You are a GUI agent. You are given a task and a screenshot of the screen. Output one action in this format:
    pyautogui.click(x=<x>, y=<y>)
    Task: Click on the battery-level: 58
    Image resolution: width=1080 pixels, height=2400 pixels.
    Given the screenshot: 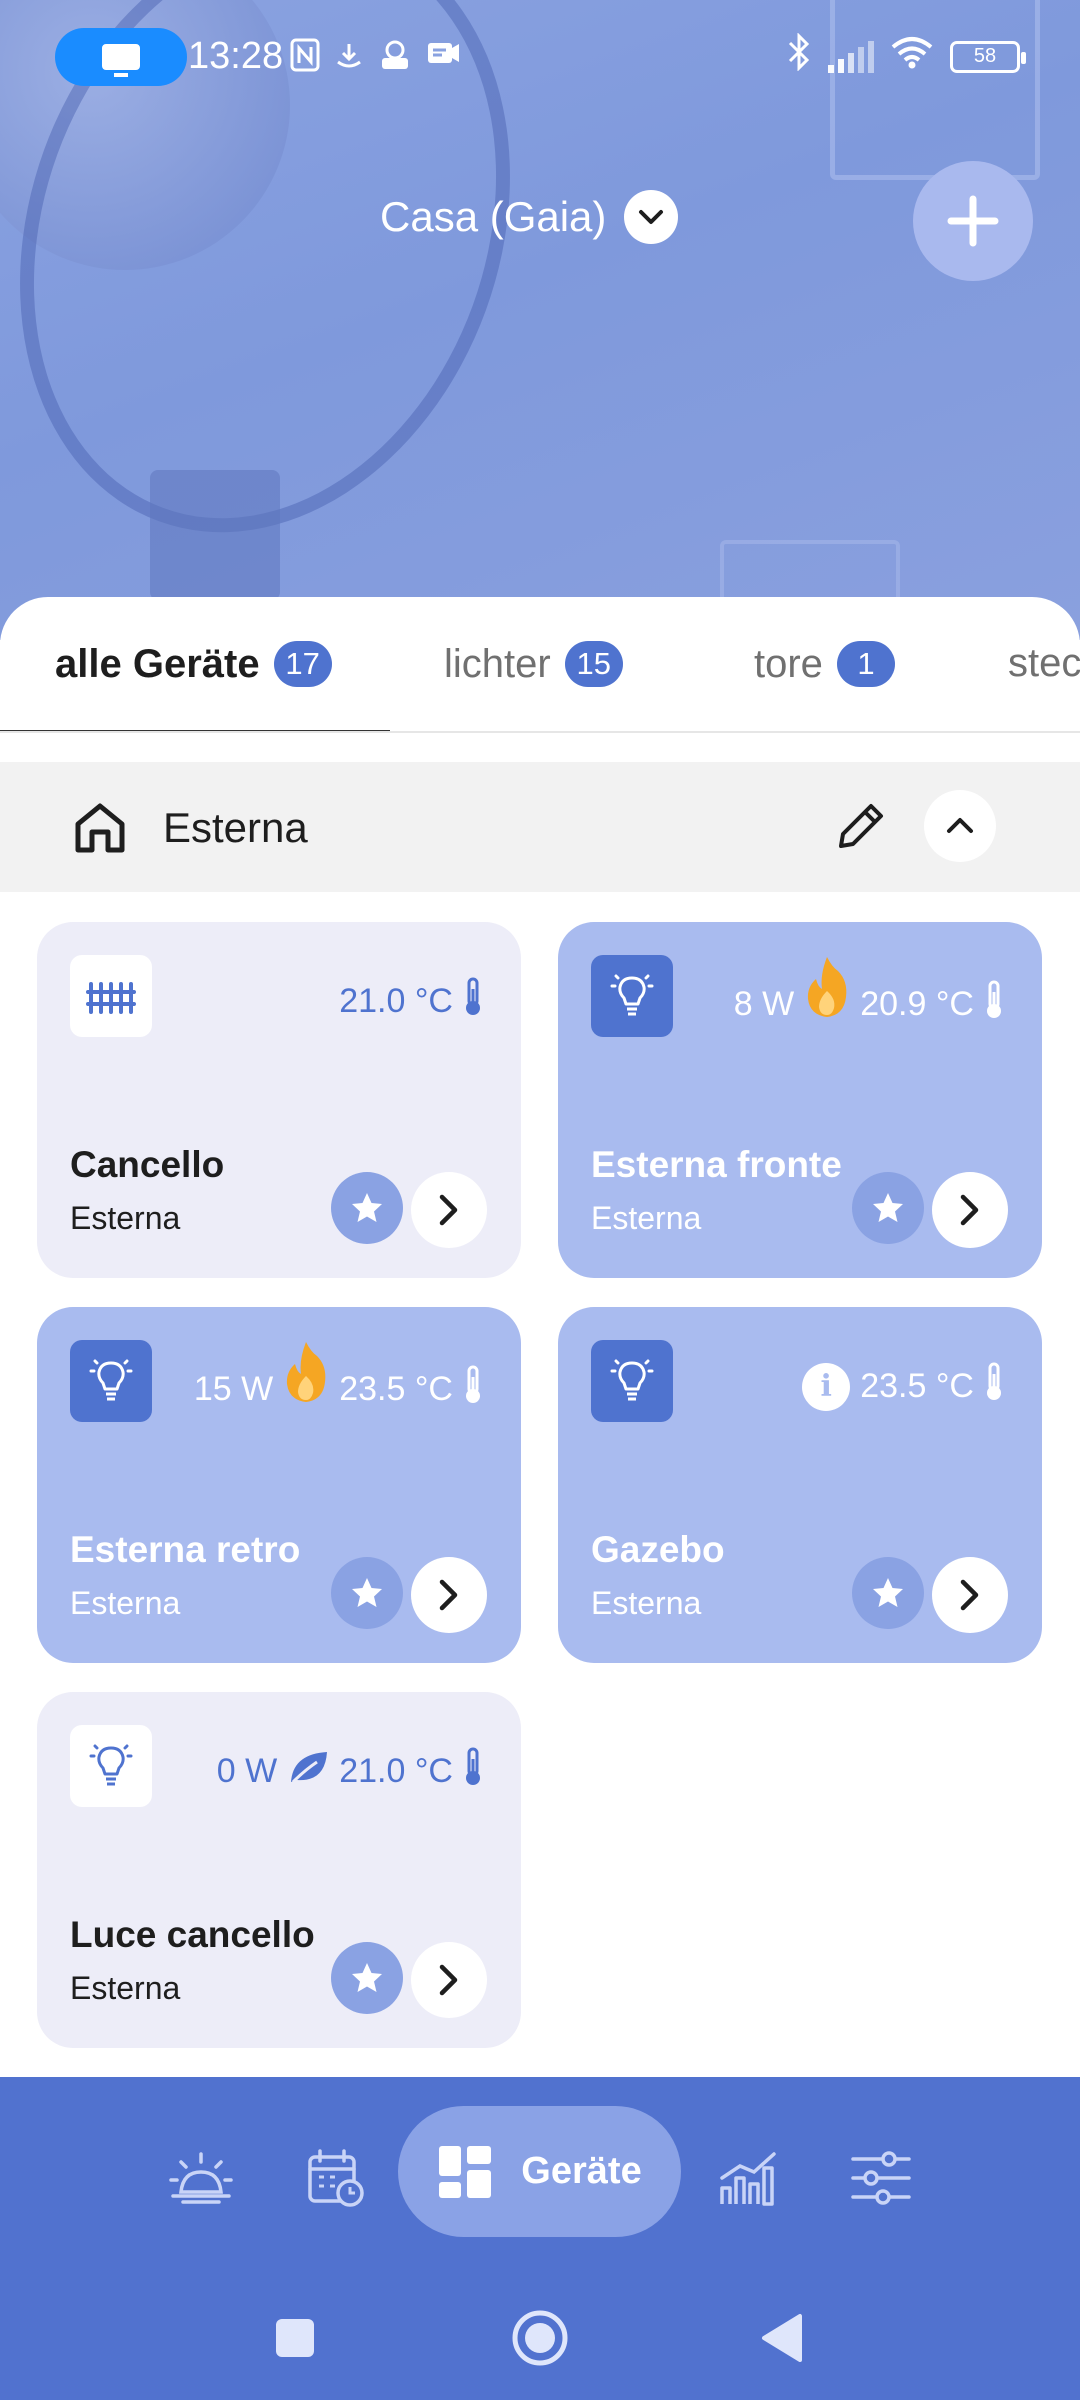 What is the action you would take?
    pyautogui.click(x=985, y=56)
    